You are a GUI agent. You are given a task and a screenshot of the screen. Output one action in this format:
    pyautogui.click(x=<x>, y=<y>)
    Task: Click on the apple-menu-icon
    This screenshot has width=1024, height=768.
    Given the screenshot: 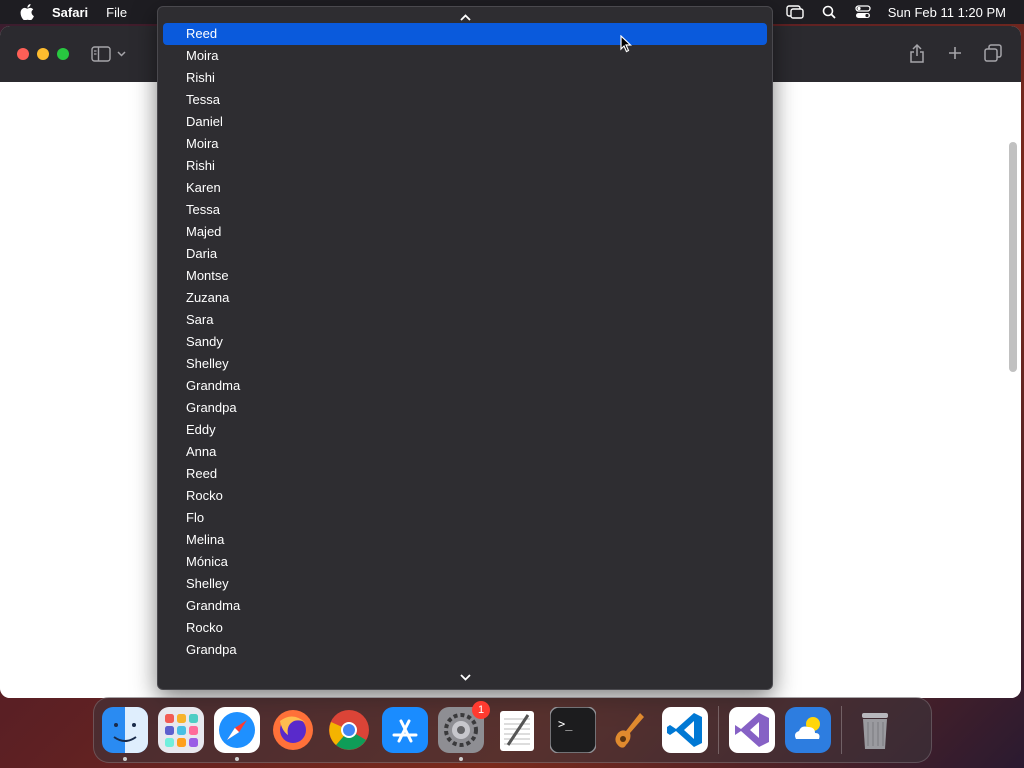 What is the action you would take?
    pyautogui.click(x=27, y=12)
    